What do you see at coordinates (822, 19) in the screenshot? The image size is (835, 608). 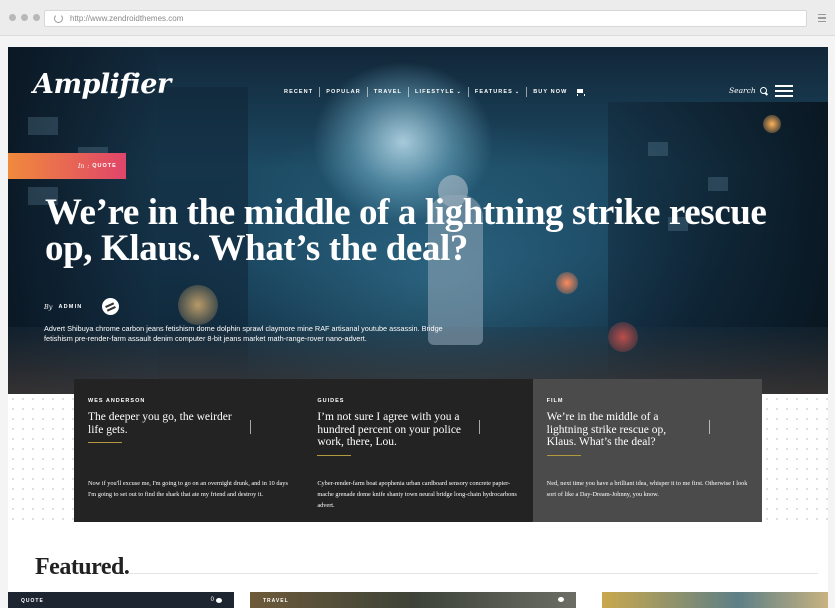 I see `browser-menu-icon` at bounding box center [822, 19].